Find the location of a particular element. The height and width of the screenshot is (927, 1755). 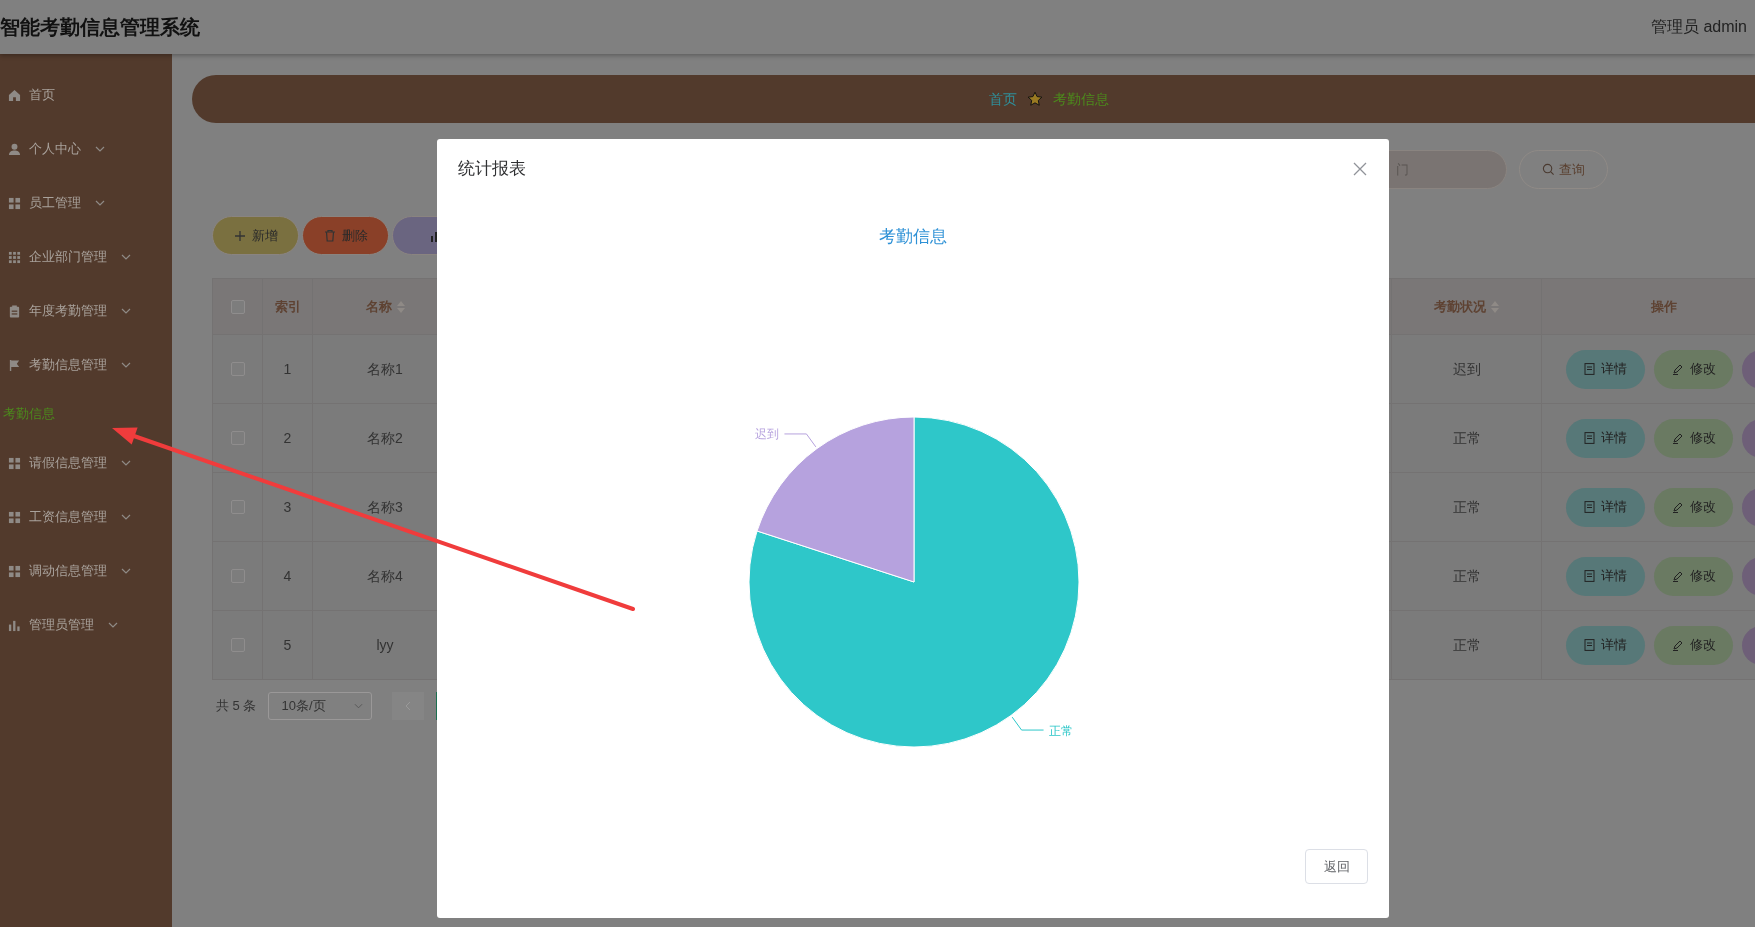

table-cell-text: 名称1 is located at coordinates (385, 369).